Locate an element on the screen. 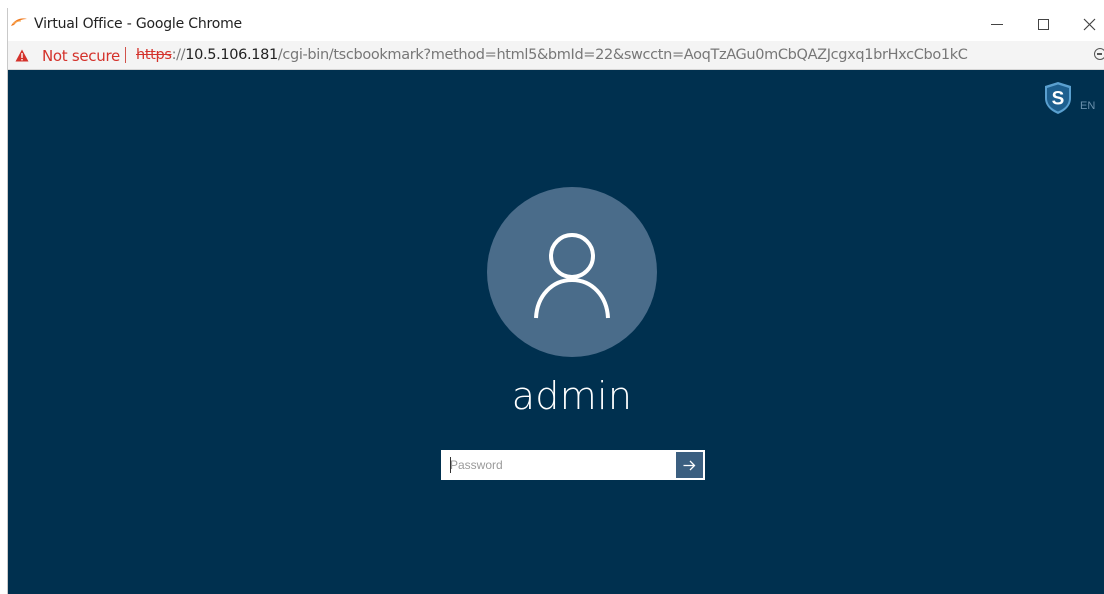 Image resolution: width=1104 pixels, height=594 pixels. shield-badge-icon: S is located at coordinates (1058, 98).